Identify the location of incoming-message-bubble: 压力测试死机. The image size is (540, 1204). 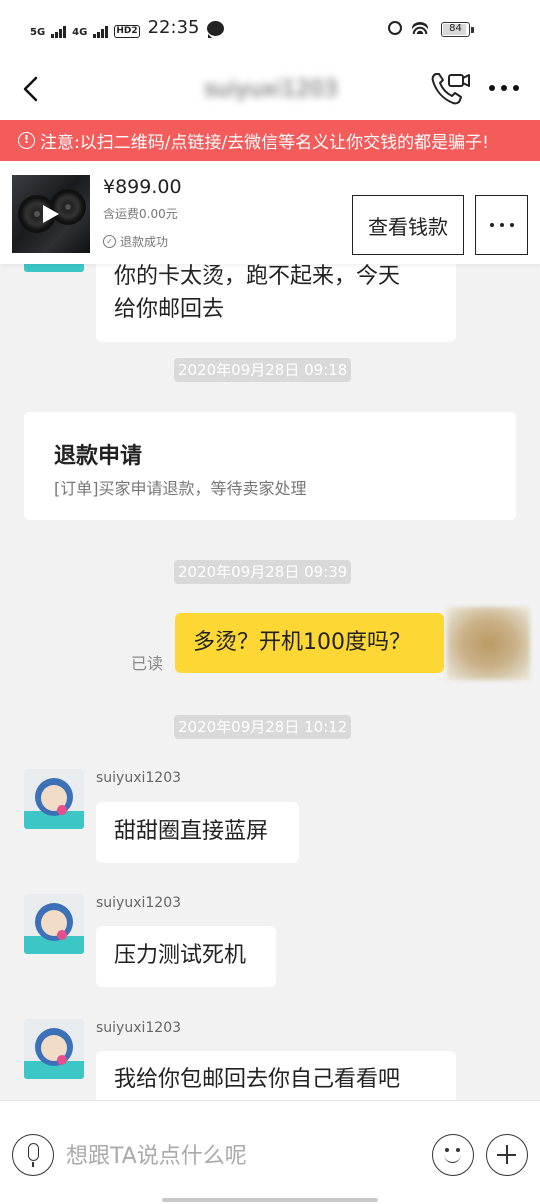
(186, 956).